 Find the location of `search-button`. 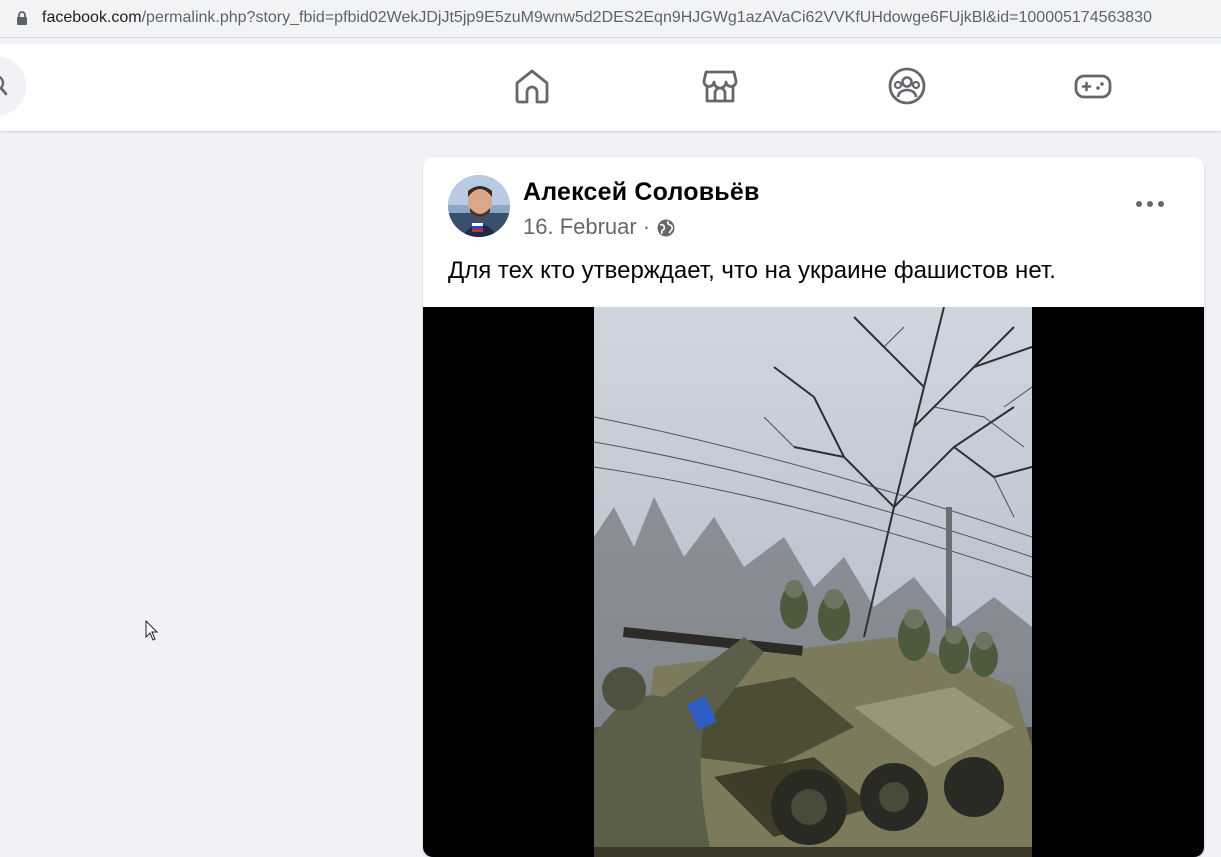

search-button is located at coordinates (13, 86).